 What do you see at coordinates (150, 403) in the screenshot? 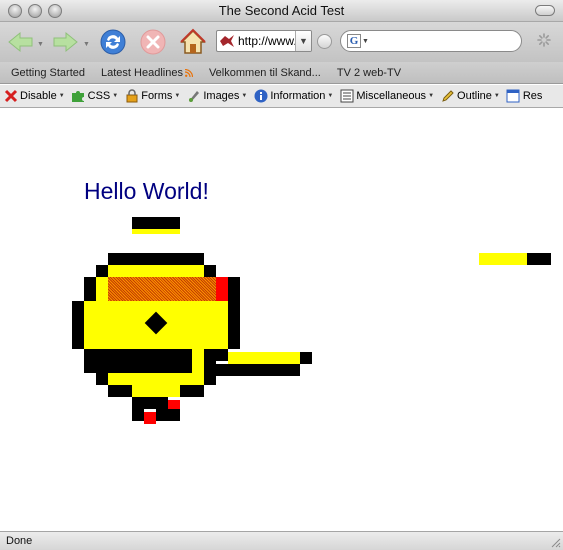
I see `bottom-black-left` at bounding box center [150, 403].